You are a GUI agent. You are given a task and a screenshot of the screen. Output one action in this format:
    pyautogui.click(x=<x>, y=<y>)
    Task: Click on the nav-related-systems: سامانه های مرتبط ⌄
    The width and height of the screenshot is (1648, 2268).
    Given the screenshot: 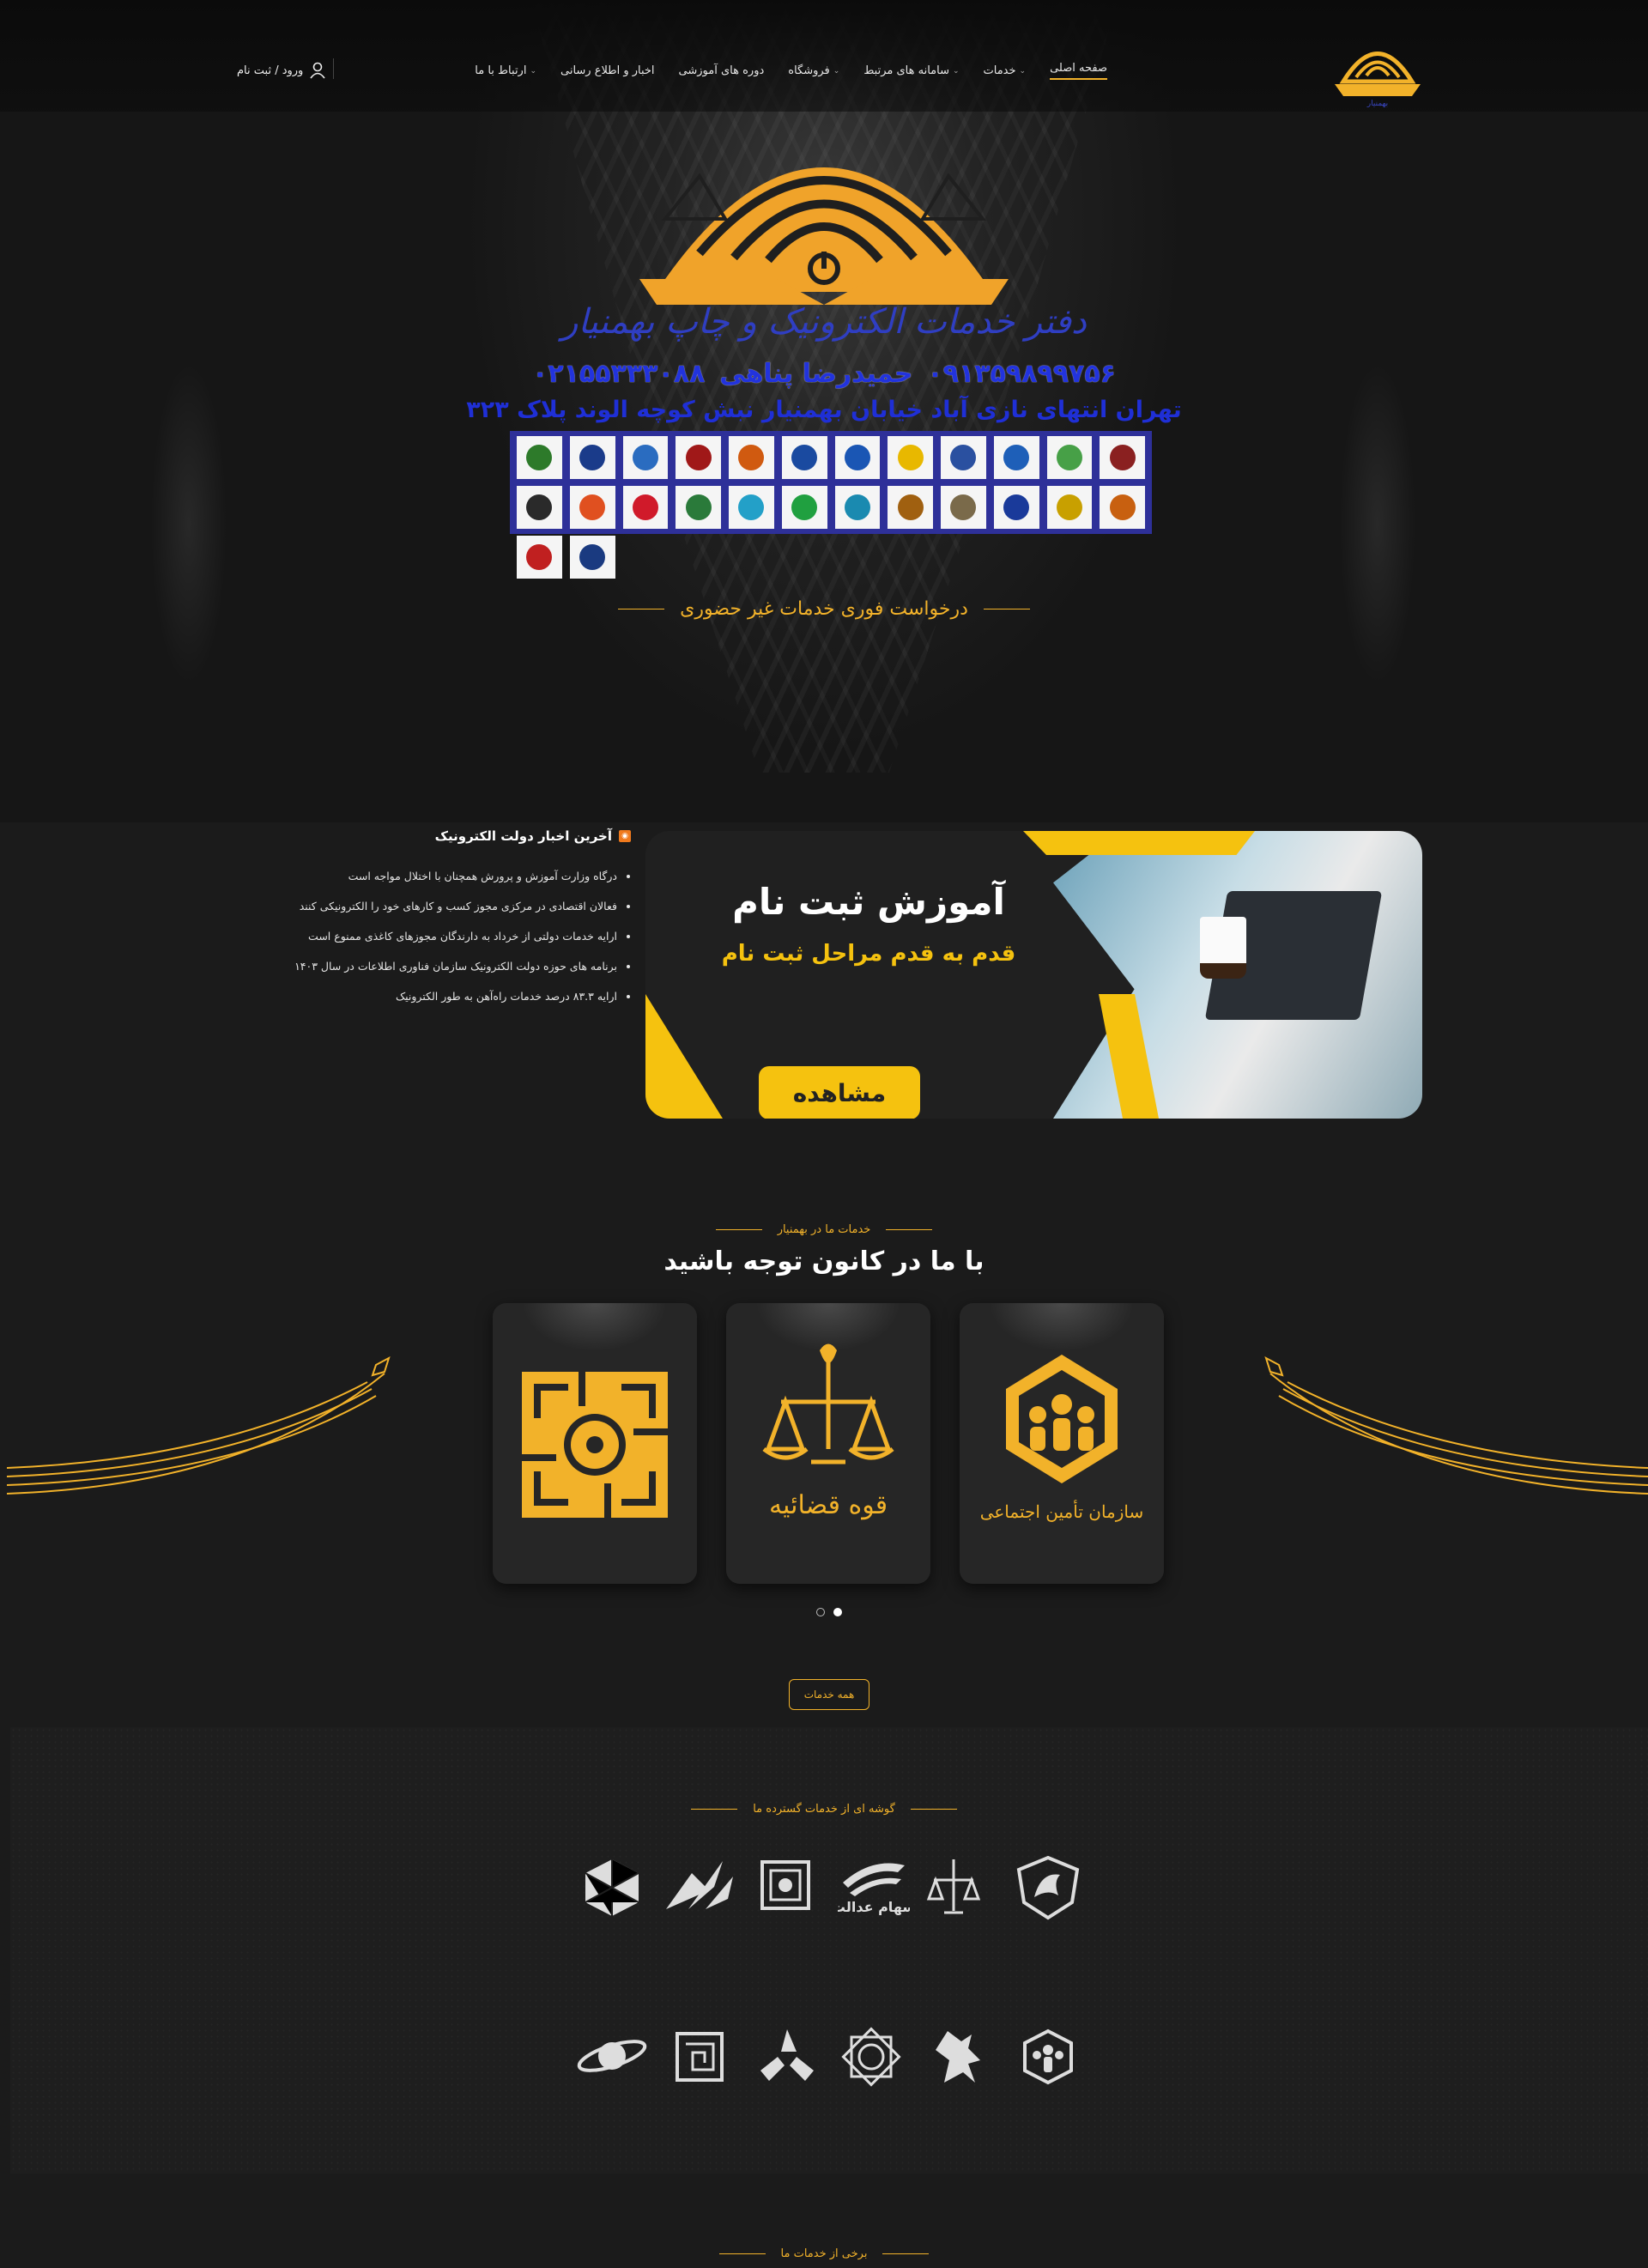 What is the action you would take?
    pyautogui.click(x=911, y=71)
    